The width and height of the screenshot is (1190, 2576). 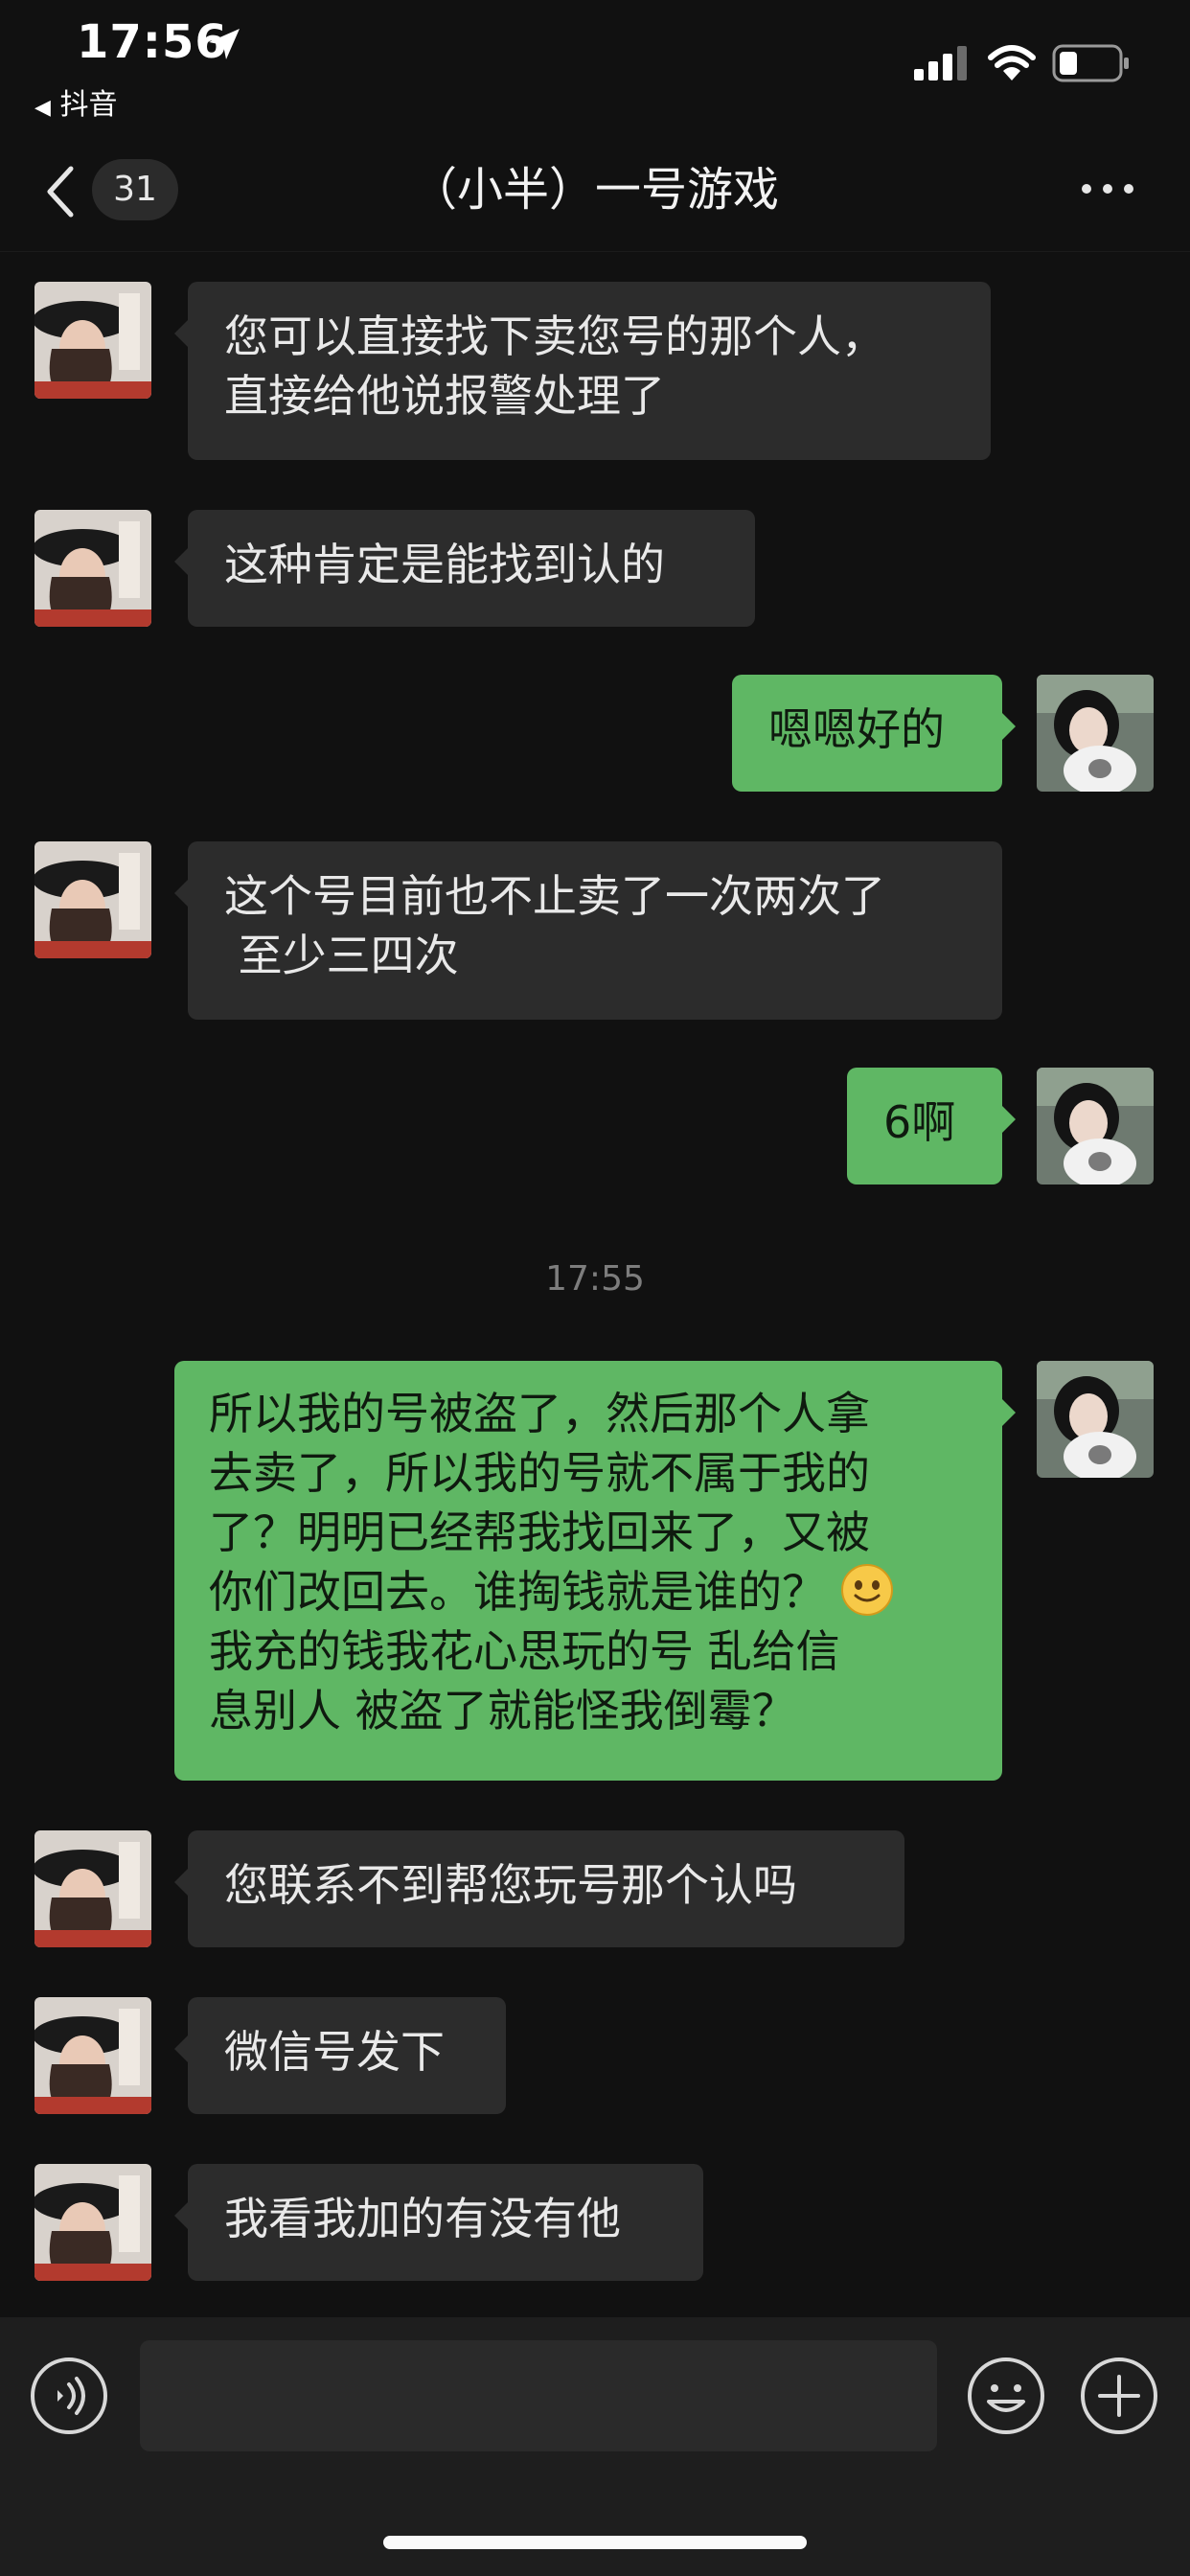 I want to click on message-line: 微信号发下, so click(x=334, y=2052).